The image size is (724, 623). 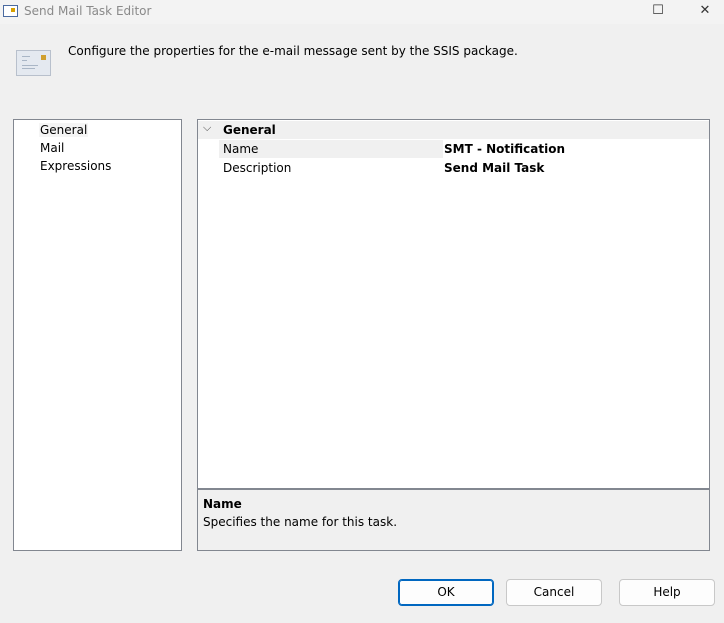 What do you see at coordinates (554, 592) in the screenshot?
I see `cancel-button: Cancel` at bounding box center [554, 592].